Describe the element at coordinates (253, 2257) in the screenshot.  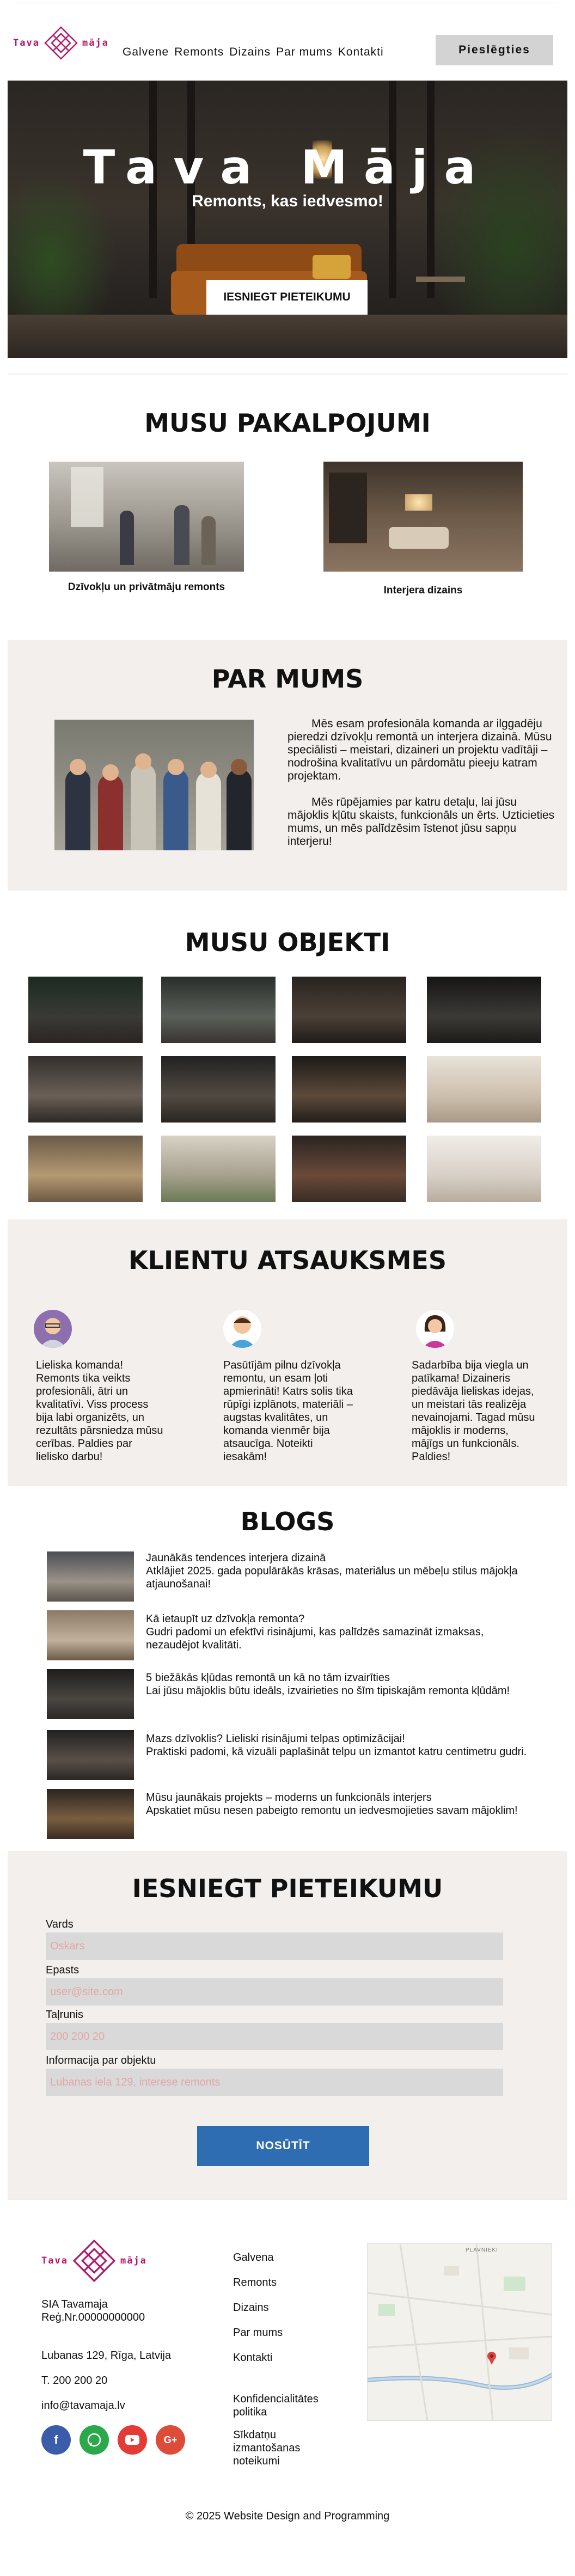
I see `footer-link-galvena: Galvena` at that location.